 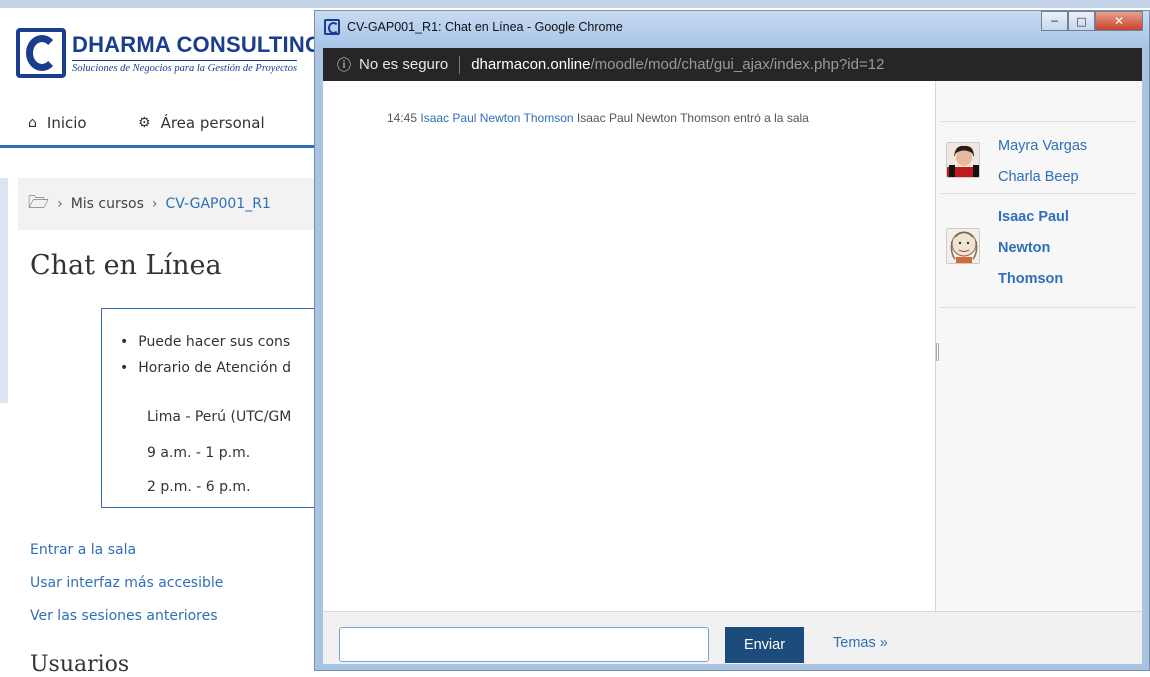 I want to click on user-name-line: Thomson, so click(x=1030, y=279).